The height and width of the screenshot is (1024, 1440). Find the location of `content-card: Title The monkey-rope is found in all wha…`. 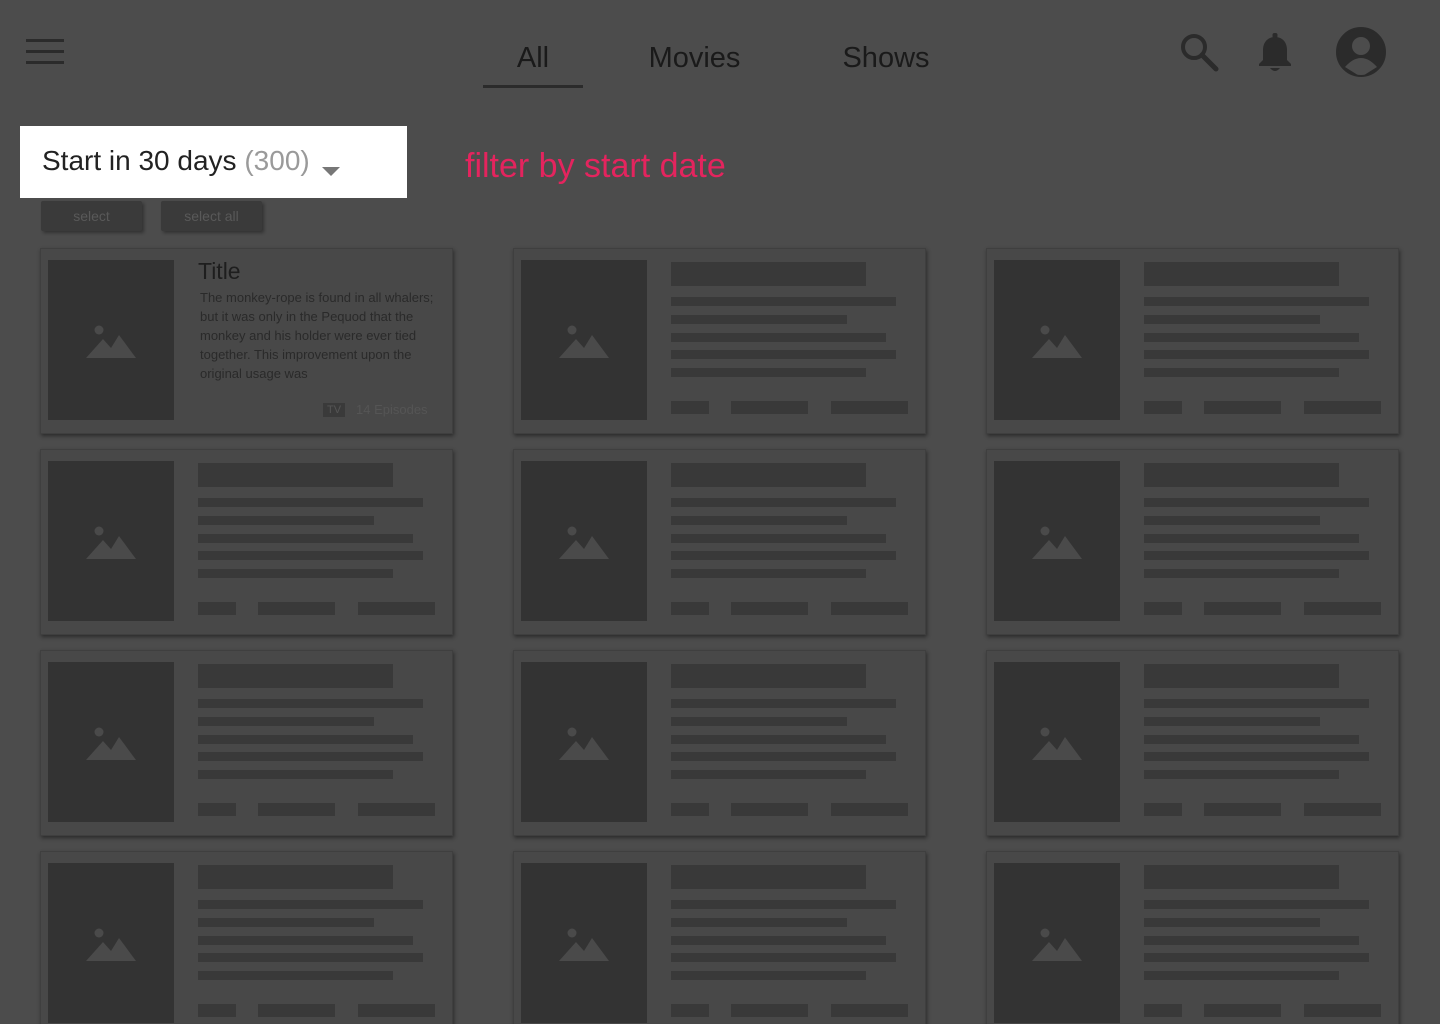

content-card: Title The monkey-rope is found in all wha… is located at coordinates (246, 341).